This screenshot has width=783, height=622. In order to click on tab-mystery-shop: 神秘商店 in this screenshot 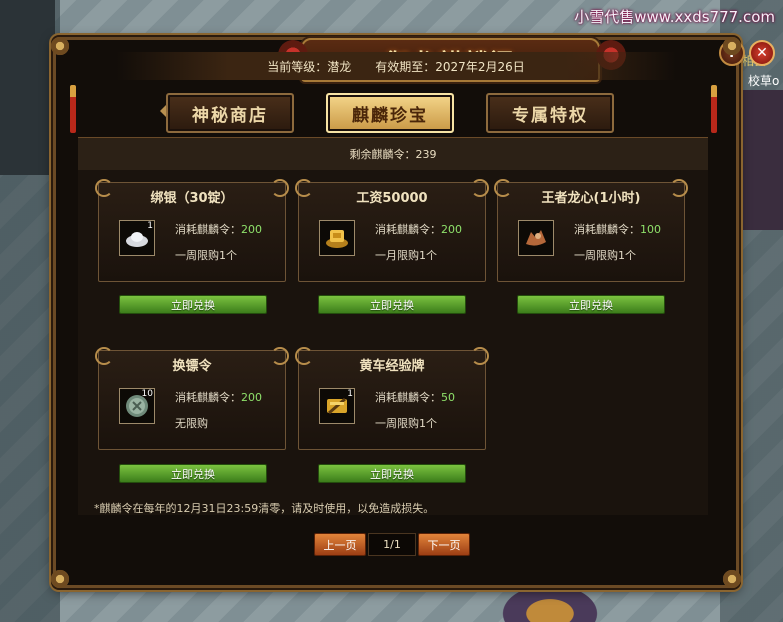, I will do `click(230, 113)`.